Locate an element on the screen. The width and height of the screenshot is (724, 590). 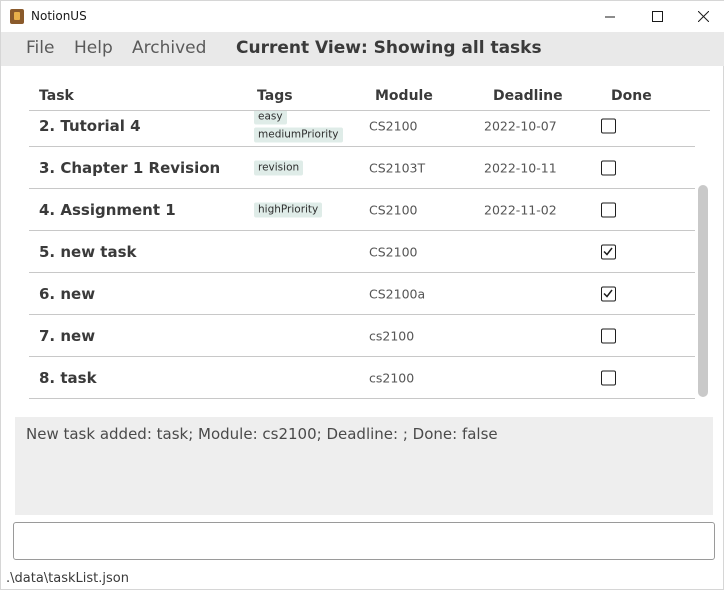
task-name: 5. new task is located at coordinates (88, 251).